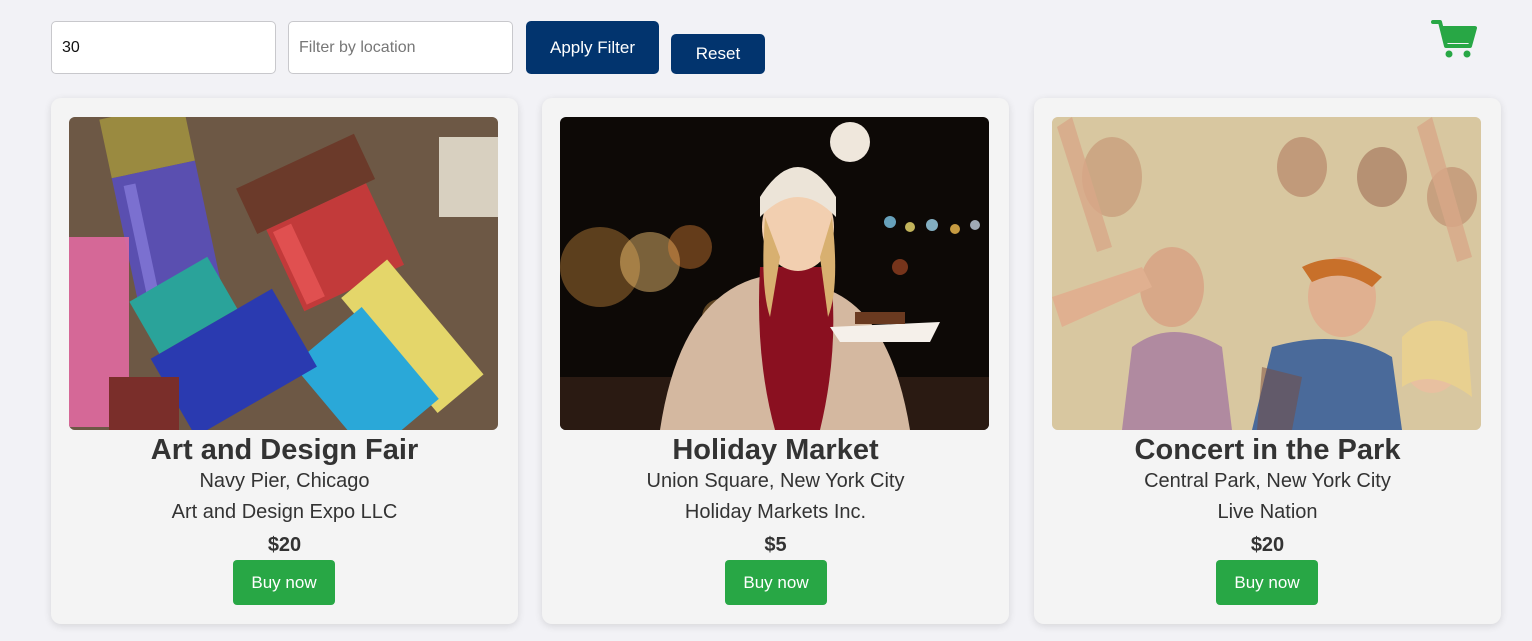  I want to click on event-organizer: Live Nation, so click(1267, 512).